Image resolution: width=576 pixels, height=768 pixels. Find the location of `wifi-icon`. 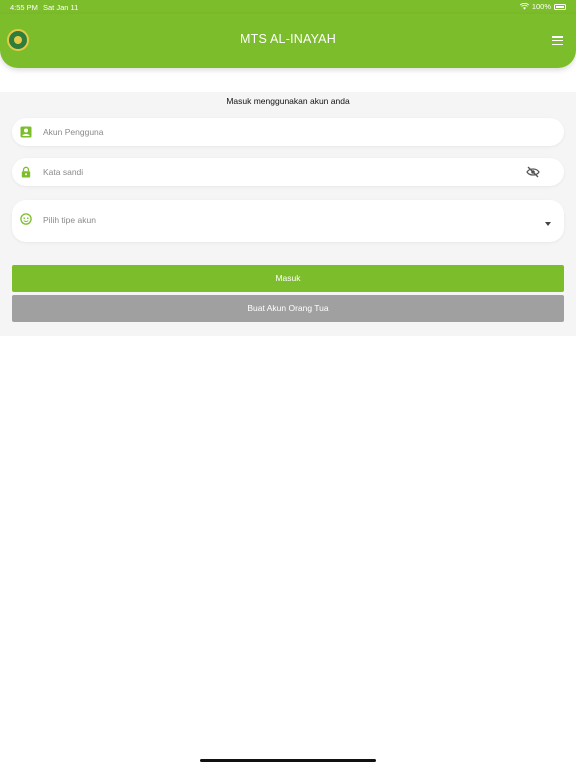

wifi-icon is located at coordinates (524, 6).